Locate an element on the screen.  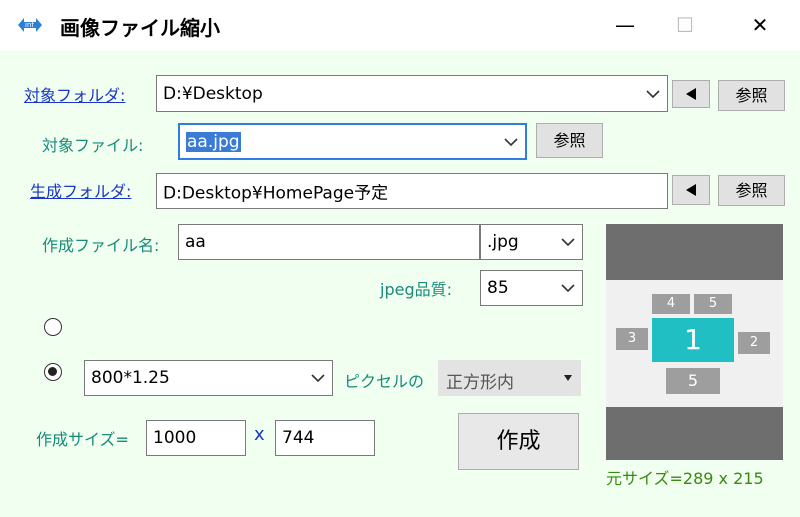
target-folder-browse-button: 参照 is located at coordinates (751, 95).